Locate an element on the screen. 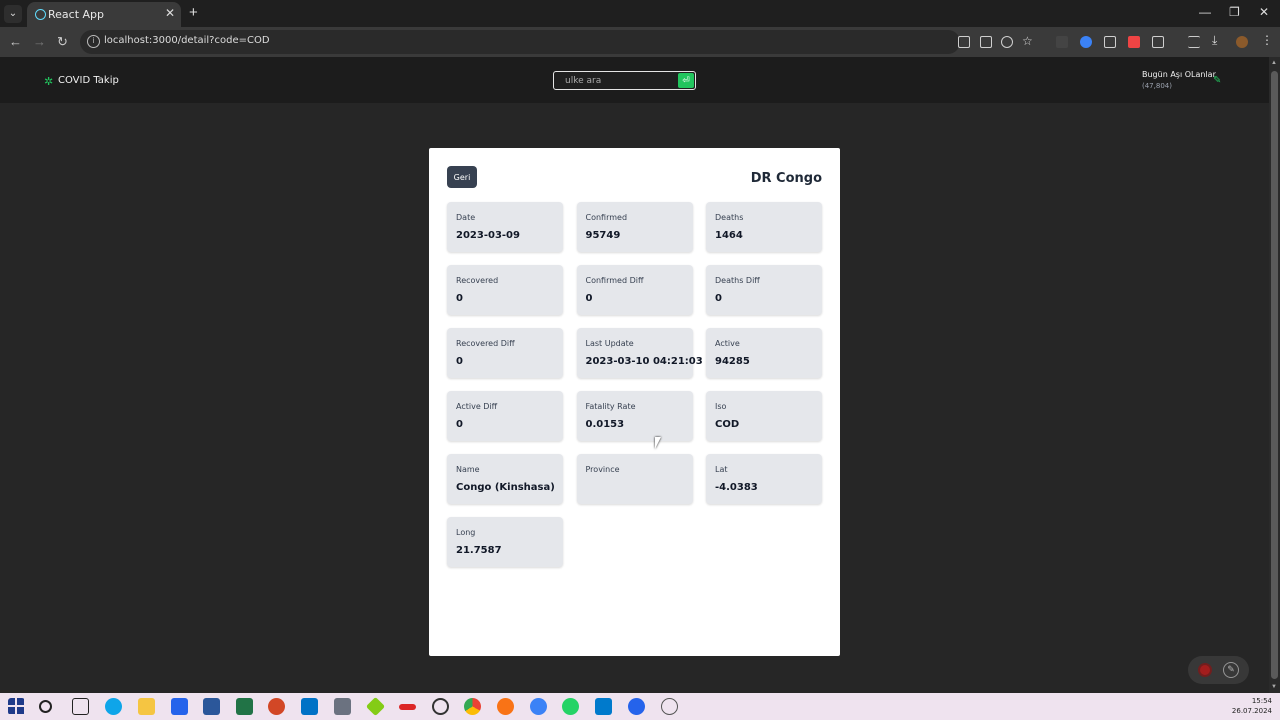 The height and width of the screenshot is (720, 1280). excel-icon is located at coordinates (244, 706).